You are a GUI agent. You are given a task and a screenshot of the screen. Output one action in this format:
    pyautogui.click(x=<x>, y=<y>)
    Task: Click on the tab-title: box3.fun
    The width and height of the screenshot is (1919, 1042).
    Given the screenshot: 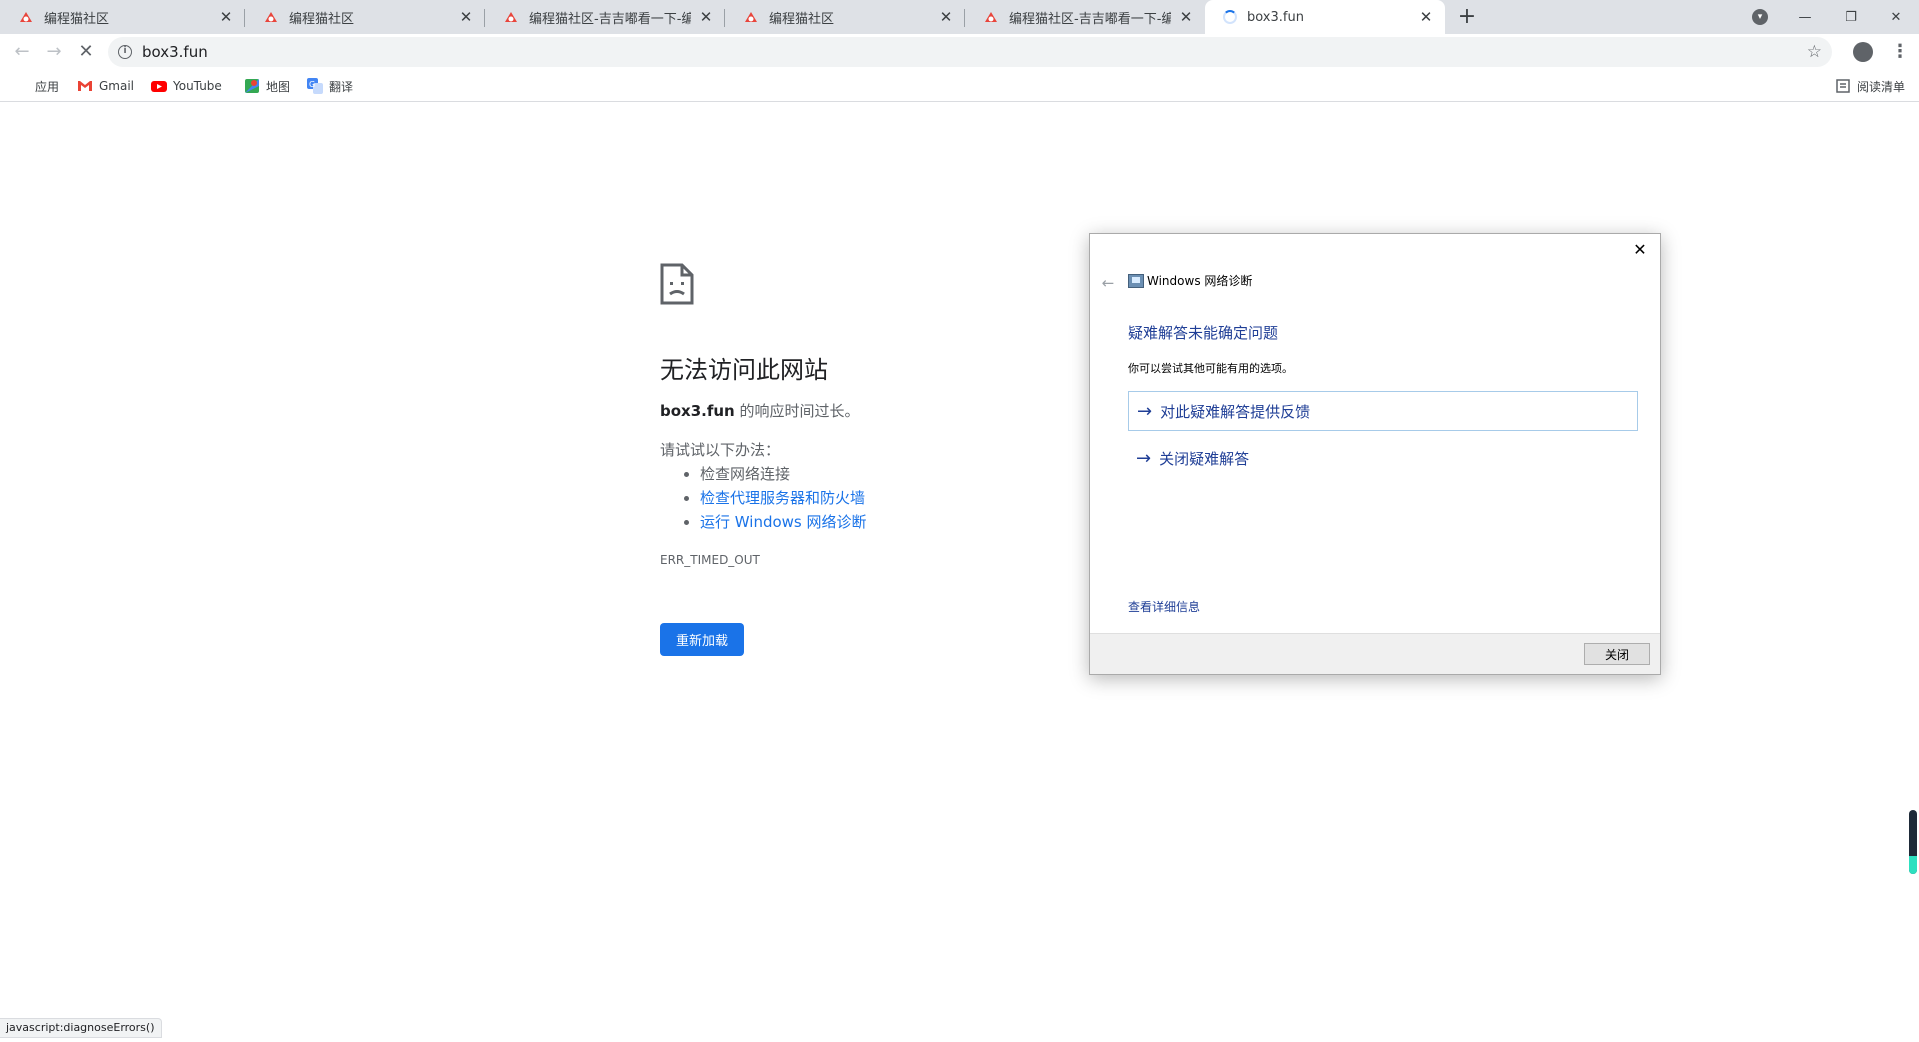 What is the action you would take?
    pyautogui.click(x=1275, y=17)
    